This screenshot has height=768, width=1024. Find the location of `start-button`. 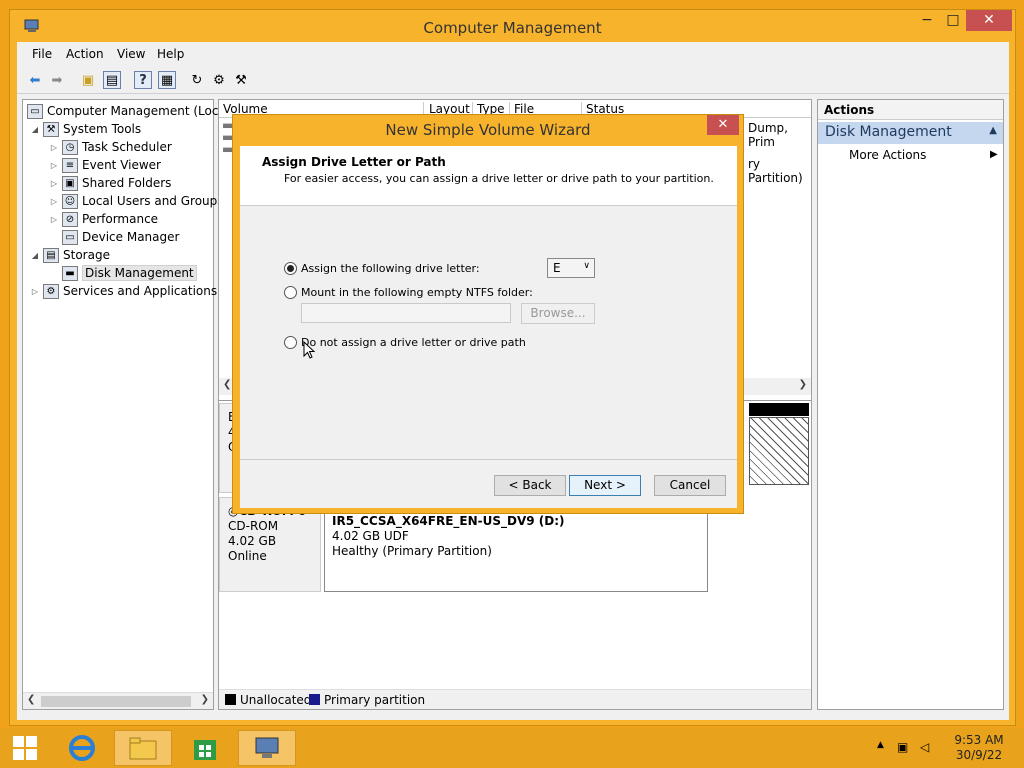

start-button is located at coordinates (25, 748).